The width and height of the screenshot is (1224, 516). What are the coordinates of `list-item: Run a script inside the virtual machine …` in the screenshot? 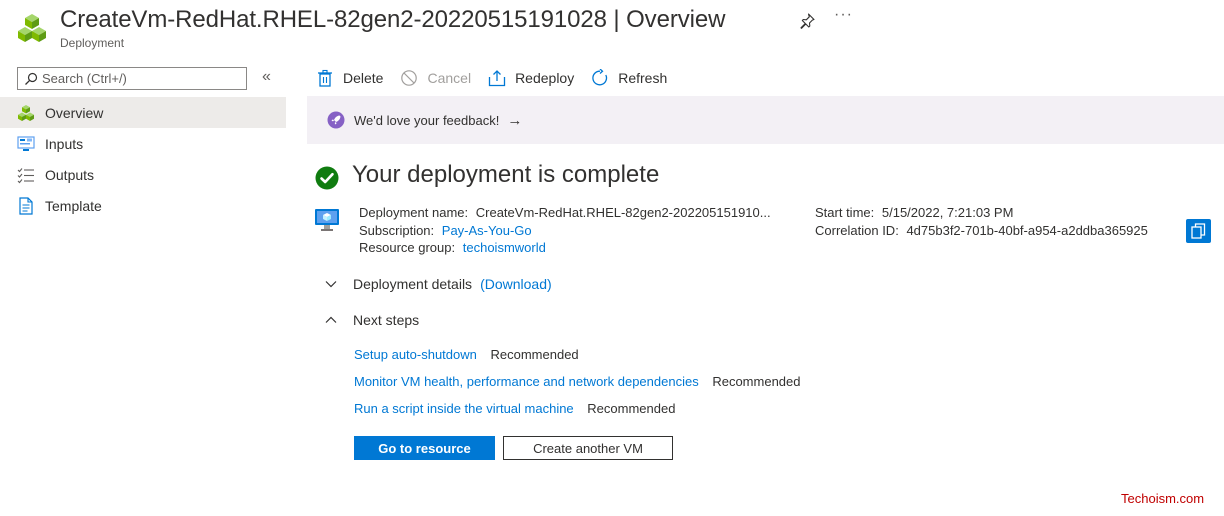 It's located at (514, 408).